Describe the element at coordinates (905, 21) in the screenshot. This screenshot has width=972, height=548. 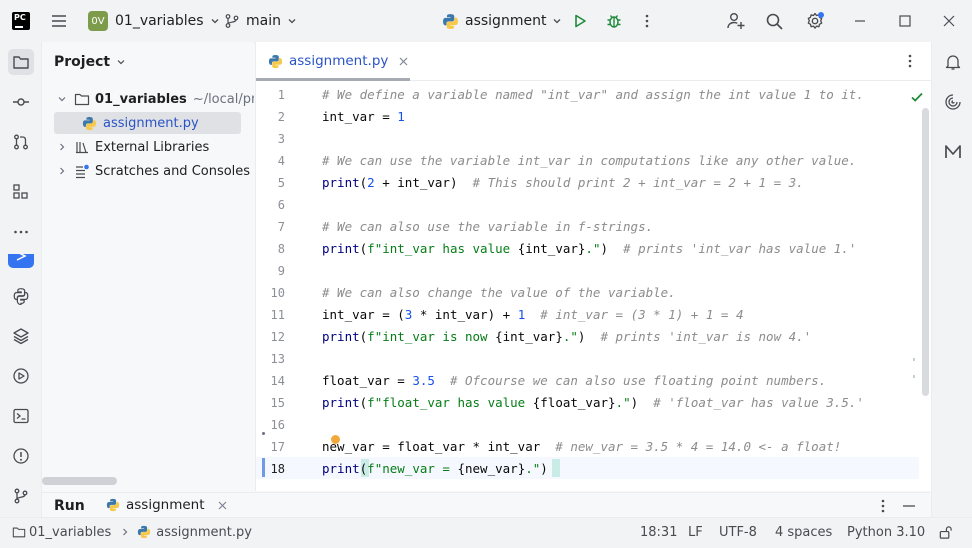
I see `maximize-icon` at that location.